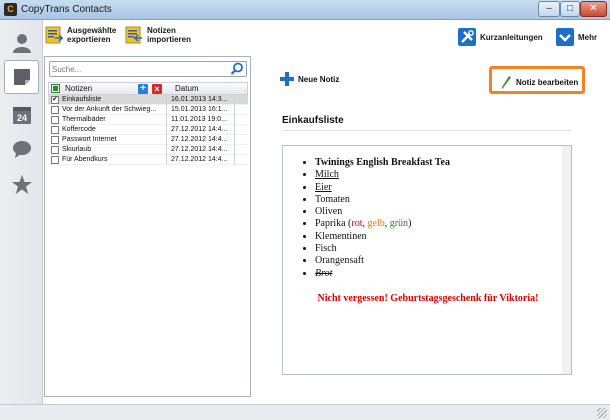 Image resolution: width=610 pixels, height=420 pixels. What do you see at coordinates (382, 163) in the screenshot?
I see `list-item: Twinings English Breakfast Tea` at bounding box center [382, 163].